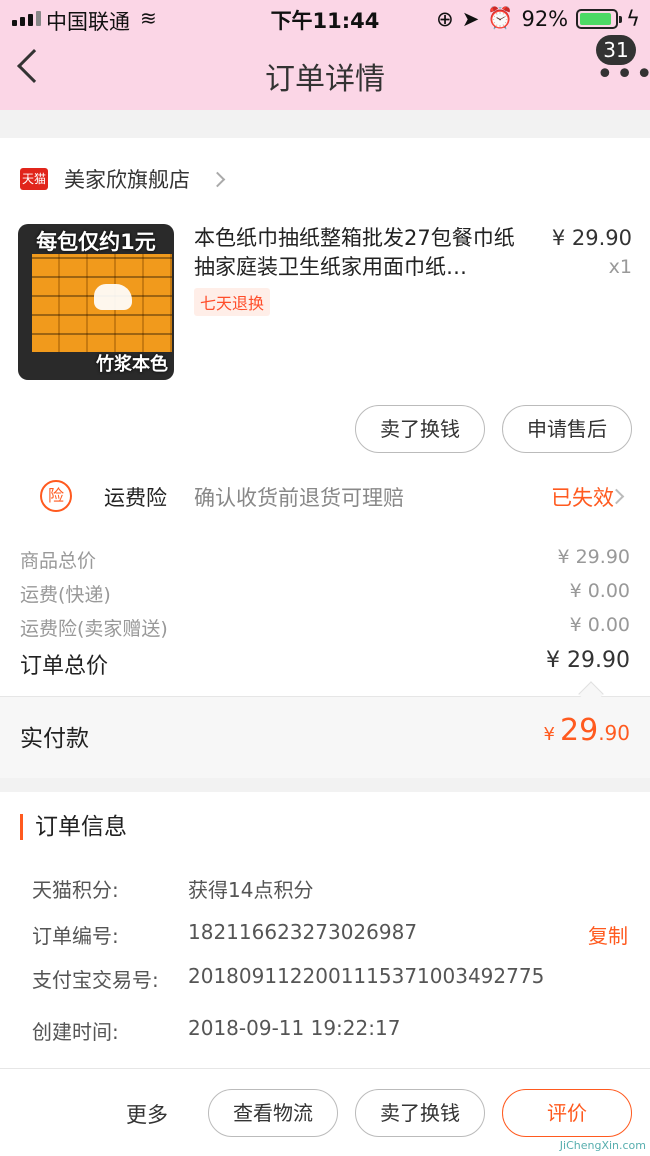 The width and height of the screenshot is (650, 1156). What do you see at coordinates (65, 595) in the screenshot?
I see `summary-label: 运费(快递)` at bounding box center [65, 595].